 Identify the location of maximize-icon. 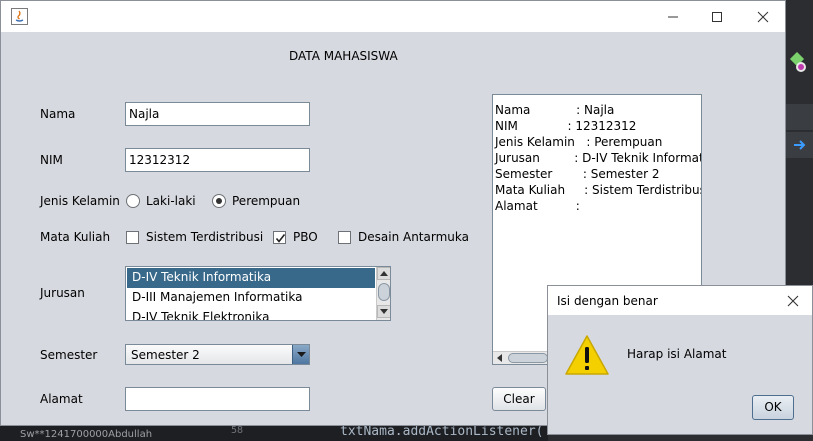
(717, 16).